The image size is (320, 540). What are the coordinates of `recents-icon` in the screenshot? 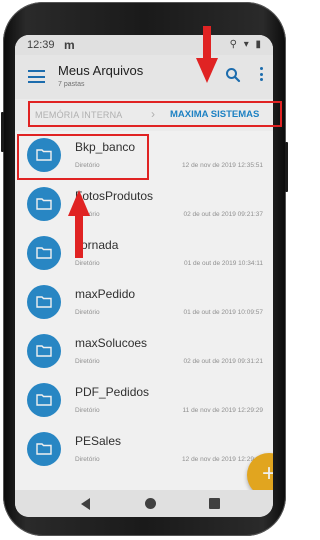 It's located at (214, 503).